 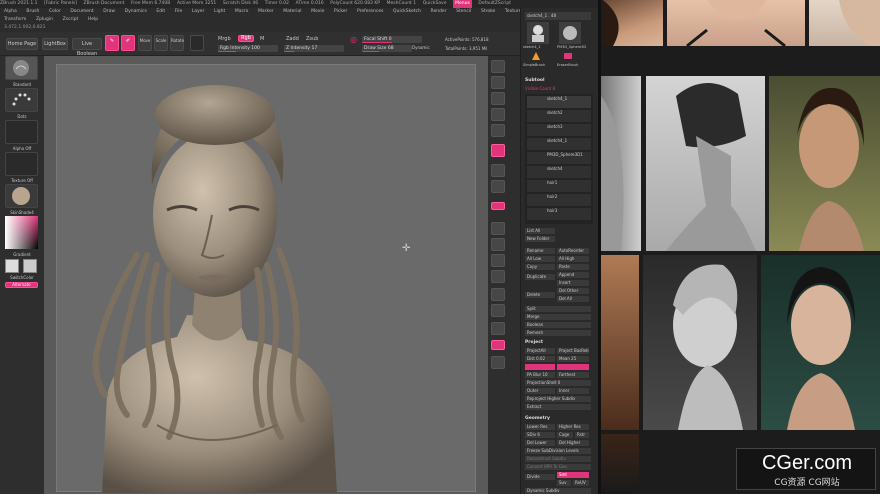 What do you see at coordinates (498, 244) in the screenshot?
I see `move-view-icon` at bounding box center [498, 244].